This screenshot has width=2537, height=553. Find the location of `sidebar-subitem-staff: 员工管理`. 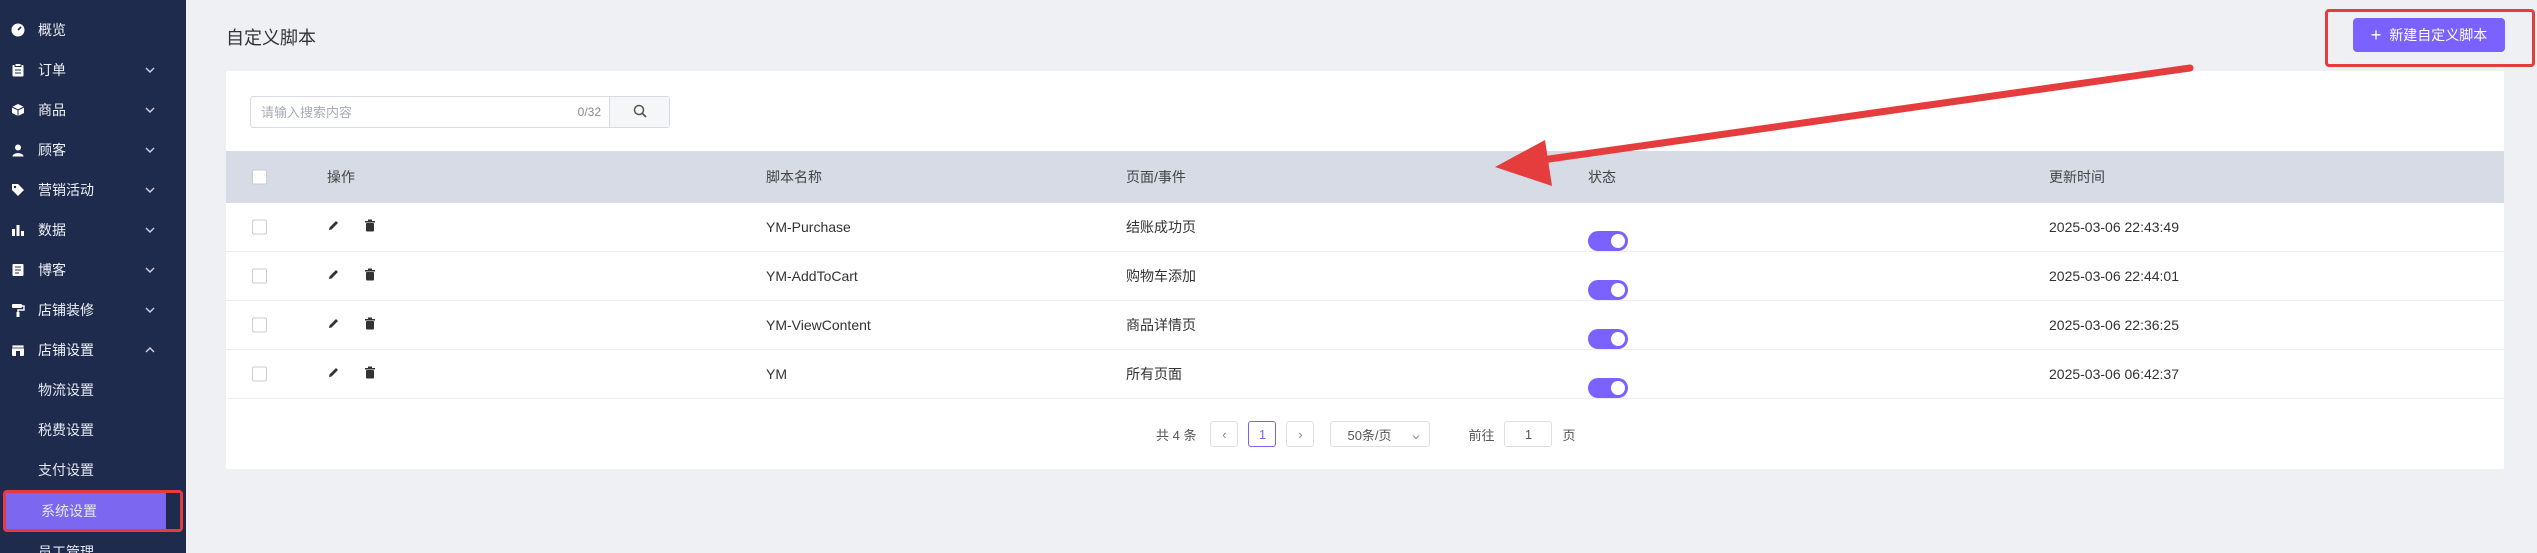

sidebar-subitem-staff: 员工管理 is located at coordinates (93, 542).